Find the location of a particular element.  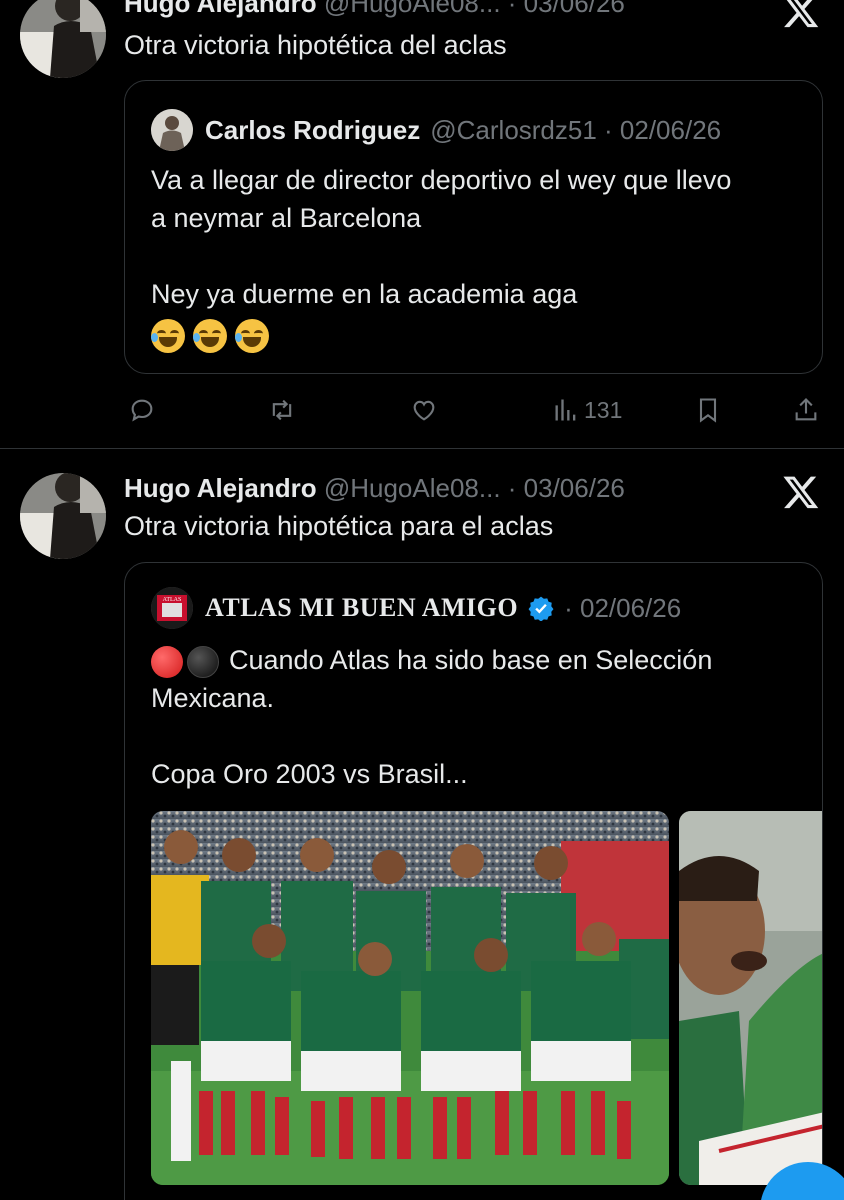

quote-line: Mexicana. is located at coordinates (213, 698).